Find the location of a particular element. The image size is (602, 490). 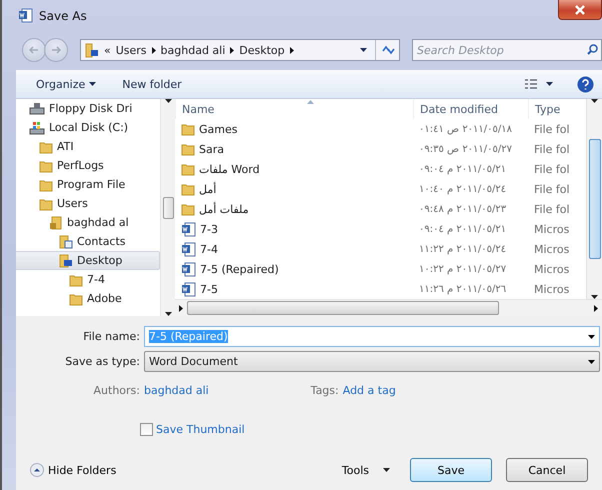

view-options-icon is located at coordinates (531, 84).